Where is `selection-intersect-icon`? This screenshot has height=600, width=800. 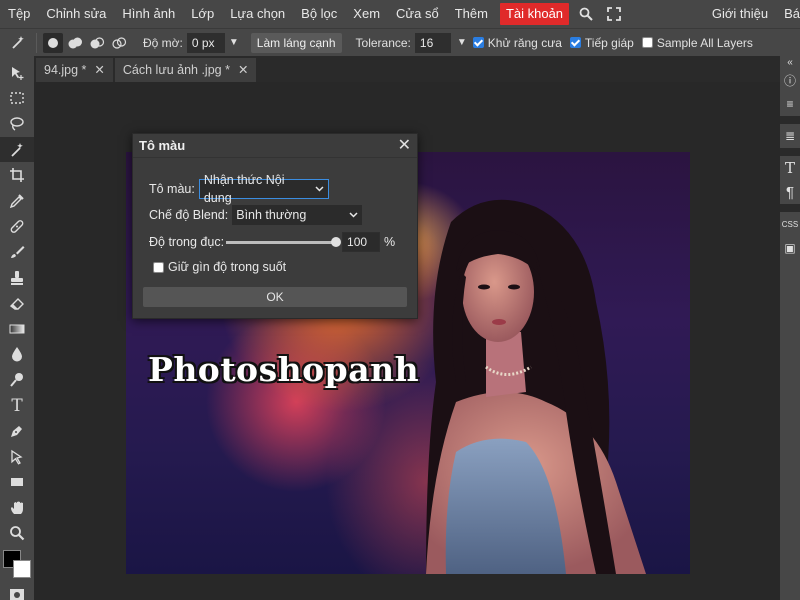 selection-intersect-icon is located at coordinates (119, 43).